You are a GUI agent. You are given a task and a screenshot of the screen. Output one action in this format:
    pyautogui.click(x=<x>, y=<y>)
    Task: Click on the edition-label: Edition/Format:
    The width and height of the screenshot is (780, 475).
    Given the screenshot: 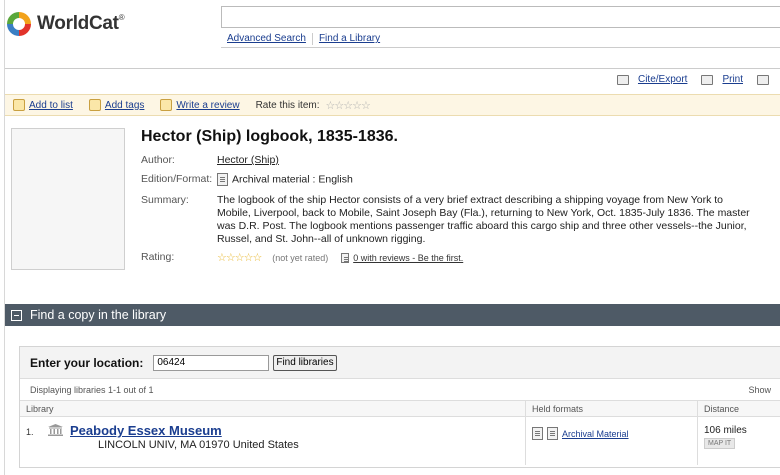 What is the action you would take?
    pyautogui.click(x=177, y=179)
    